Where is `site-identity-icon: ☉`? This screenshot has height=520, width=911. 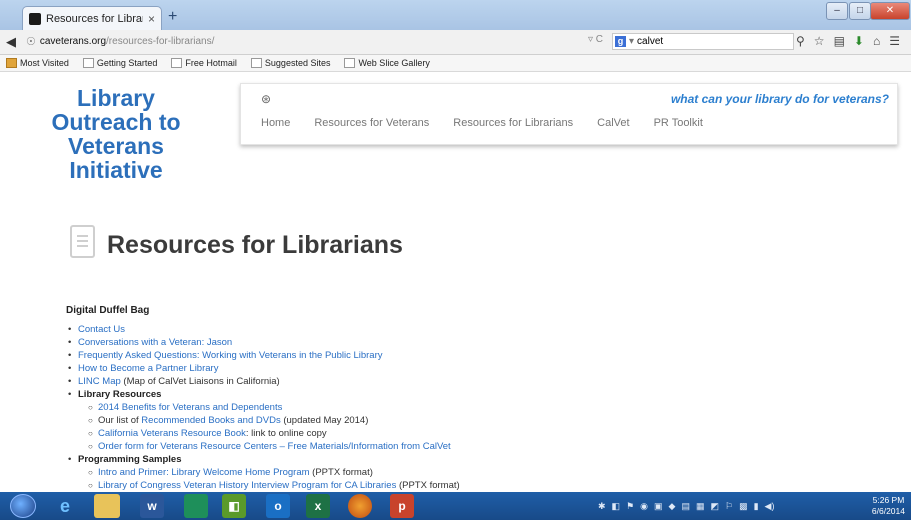
site-identity-icon: ☉ is located at coordinates (31, 41).